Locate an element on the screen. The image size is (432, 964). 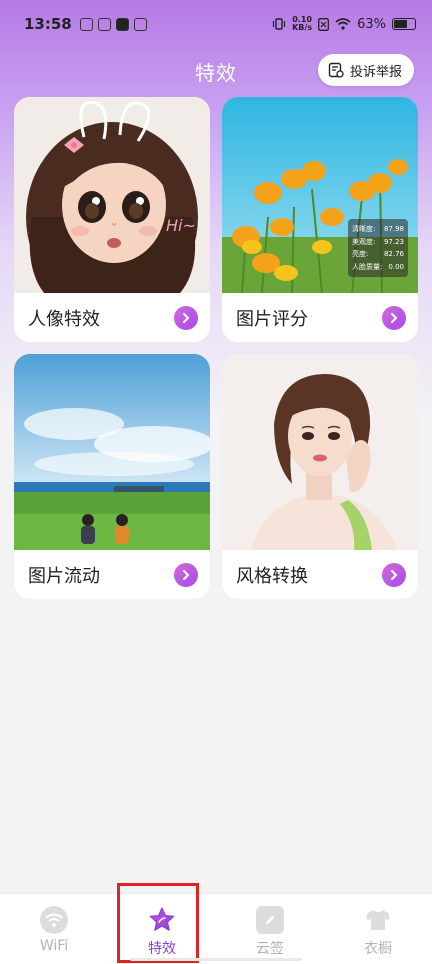
tab-label: 云签 is located at coordinates (270, 949).